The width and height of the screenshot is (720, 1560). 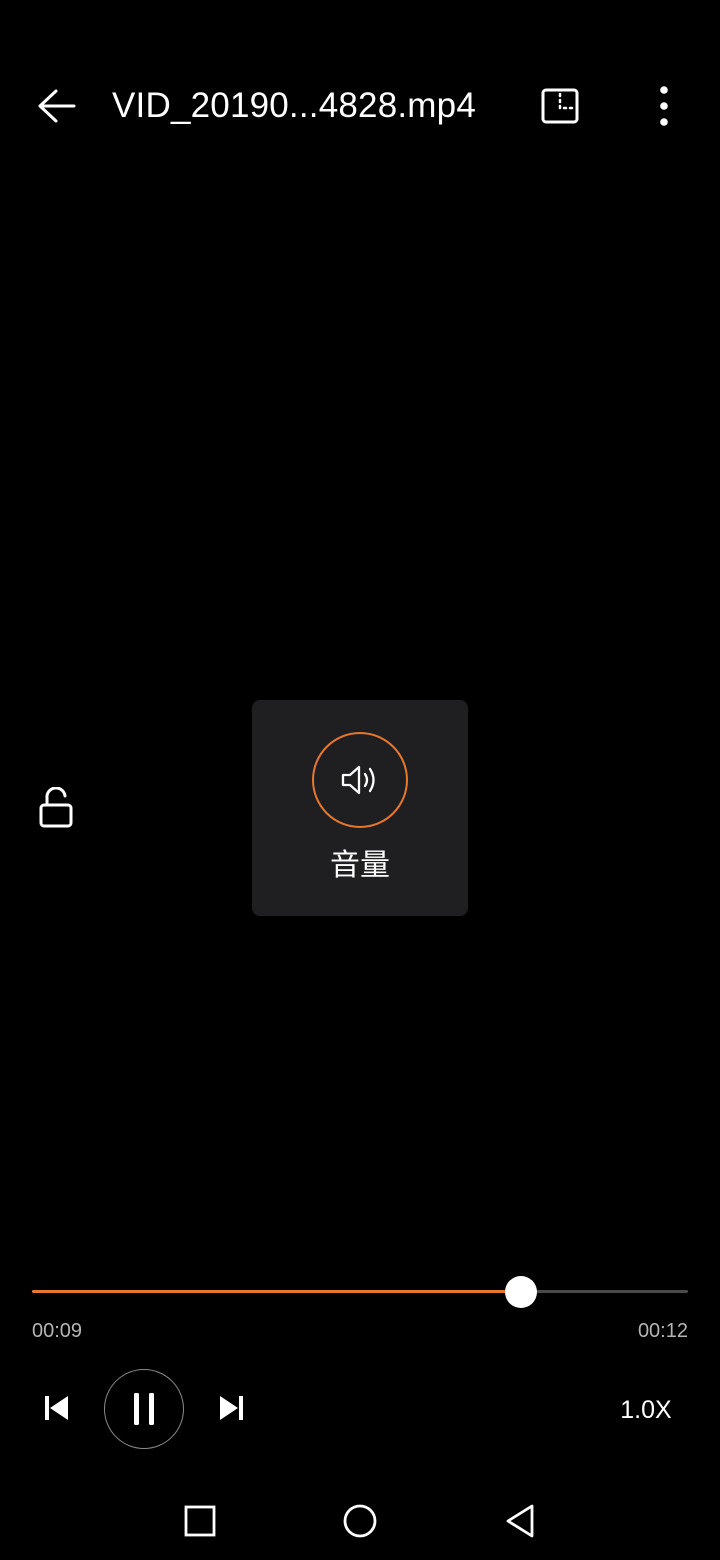 I want to click on progress-bar, so click(x=360, y=1292).